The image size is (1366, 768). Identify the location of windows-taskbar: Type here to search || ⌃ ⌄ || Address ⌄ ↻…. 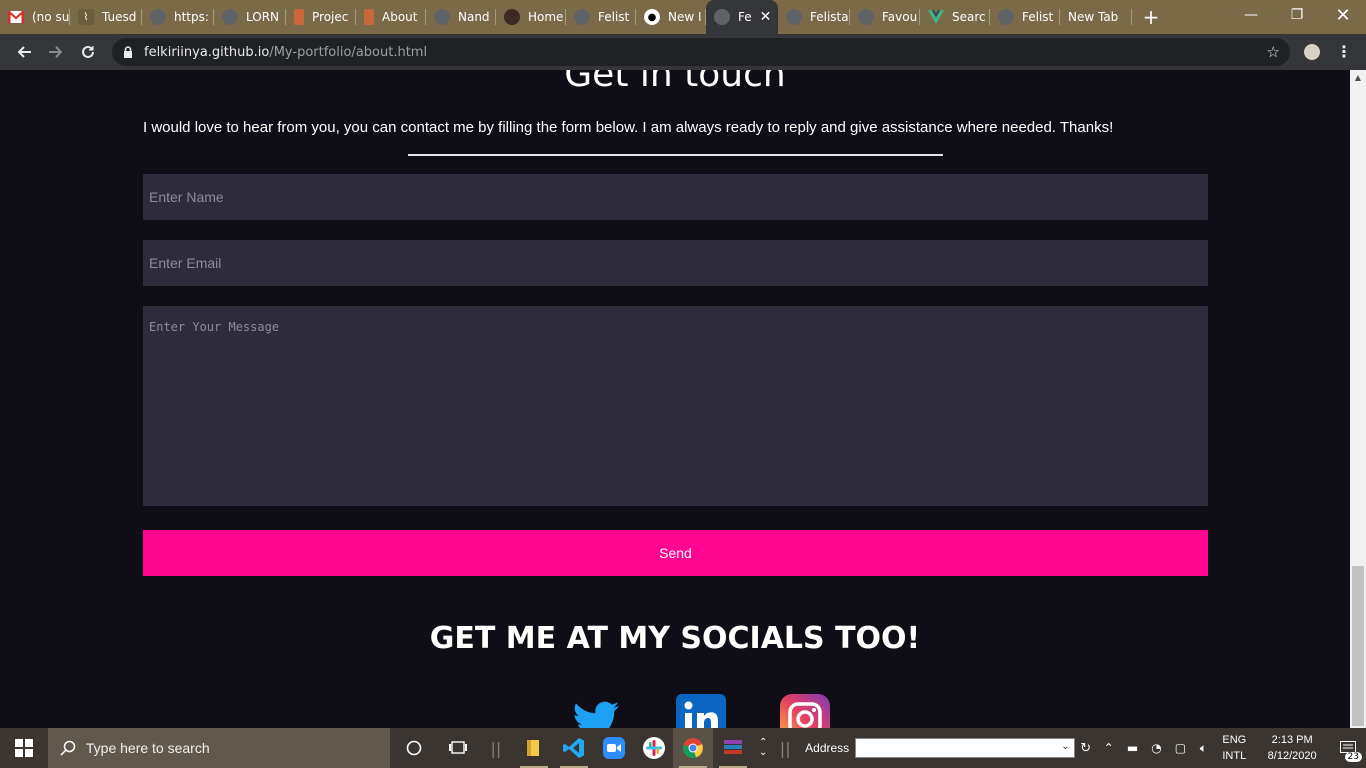
(683, 748).